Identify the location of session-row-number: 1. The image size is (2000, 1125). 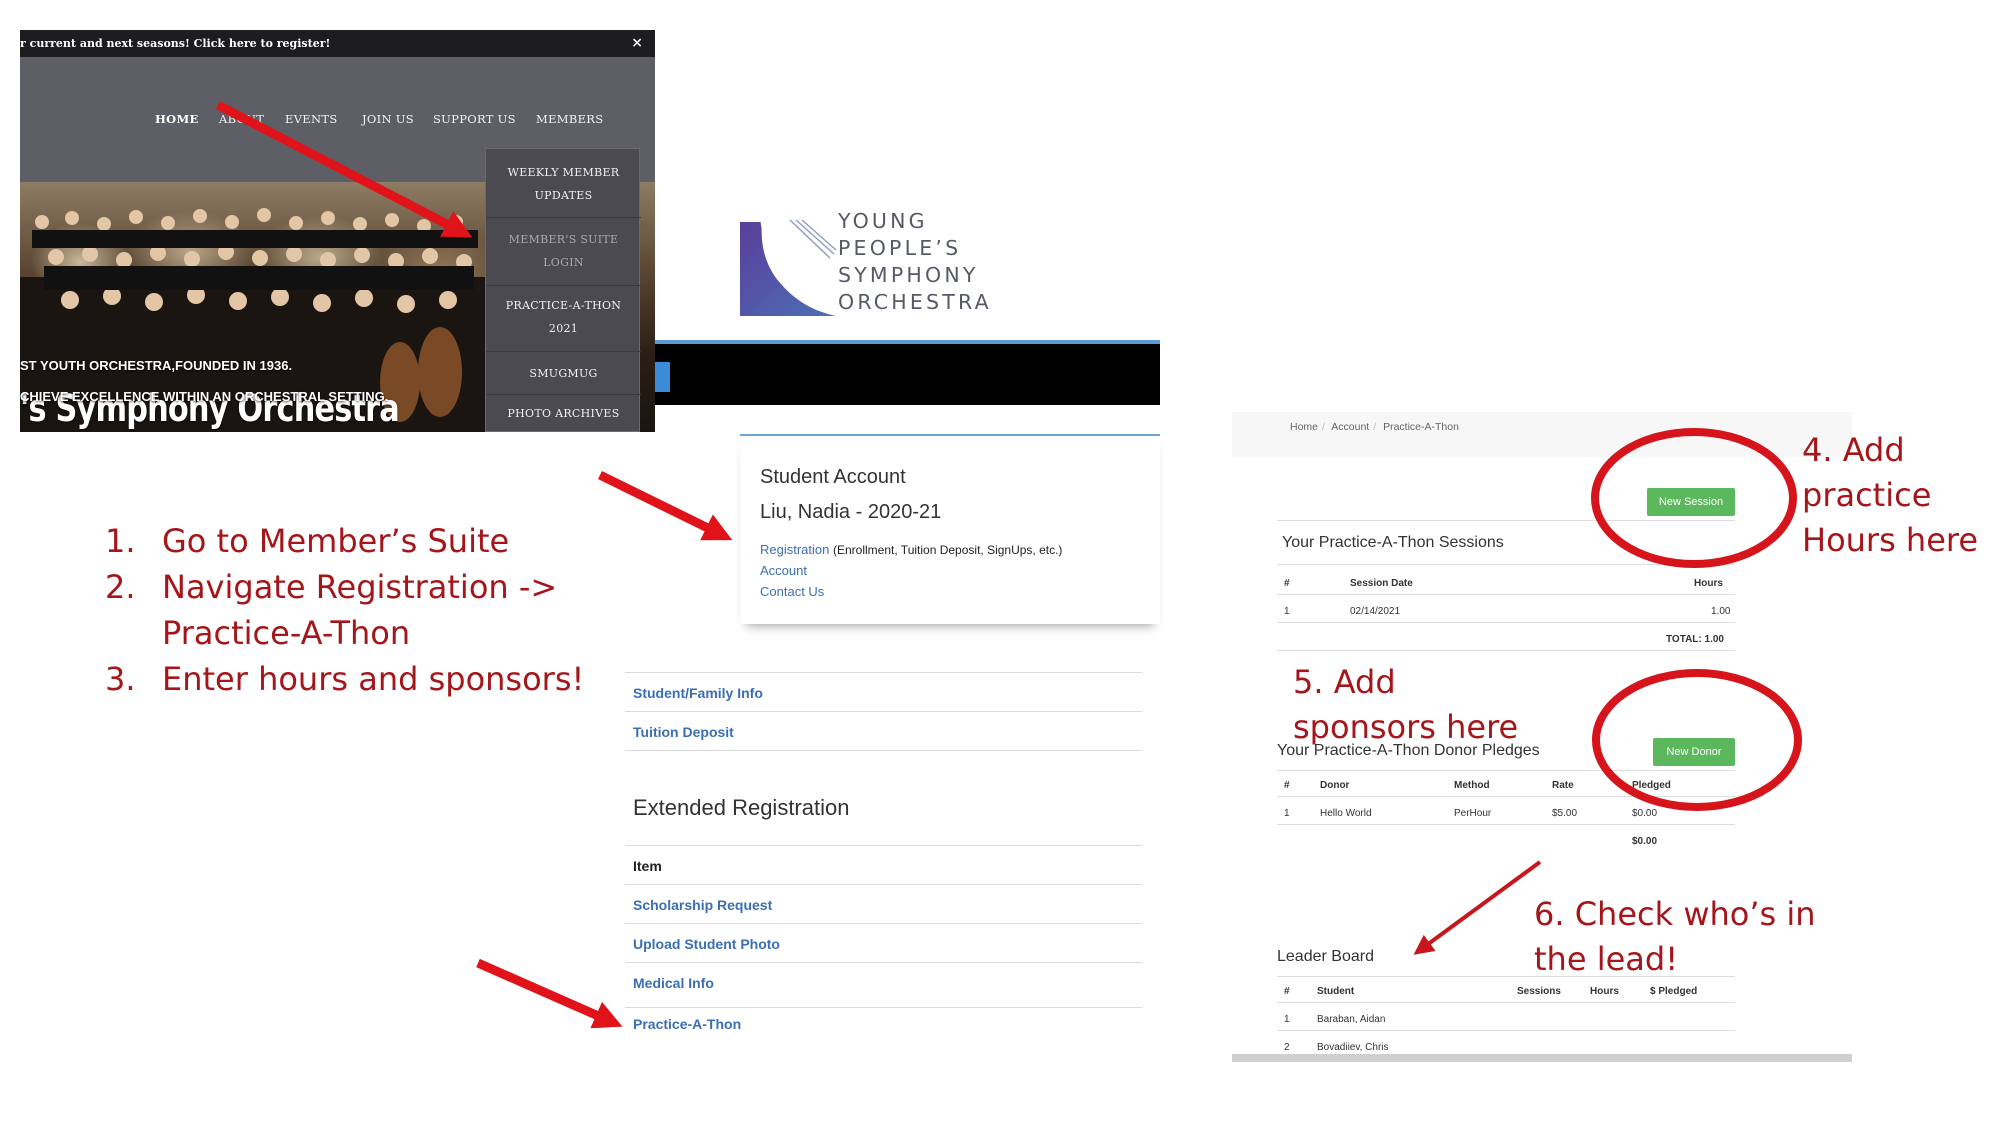
(1287, 611).